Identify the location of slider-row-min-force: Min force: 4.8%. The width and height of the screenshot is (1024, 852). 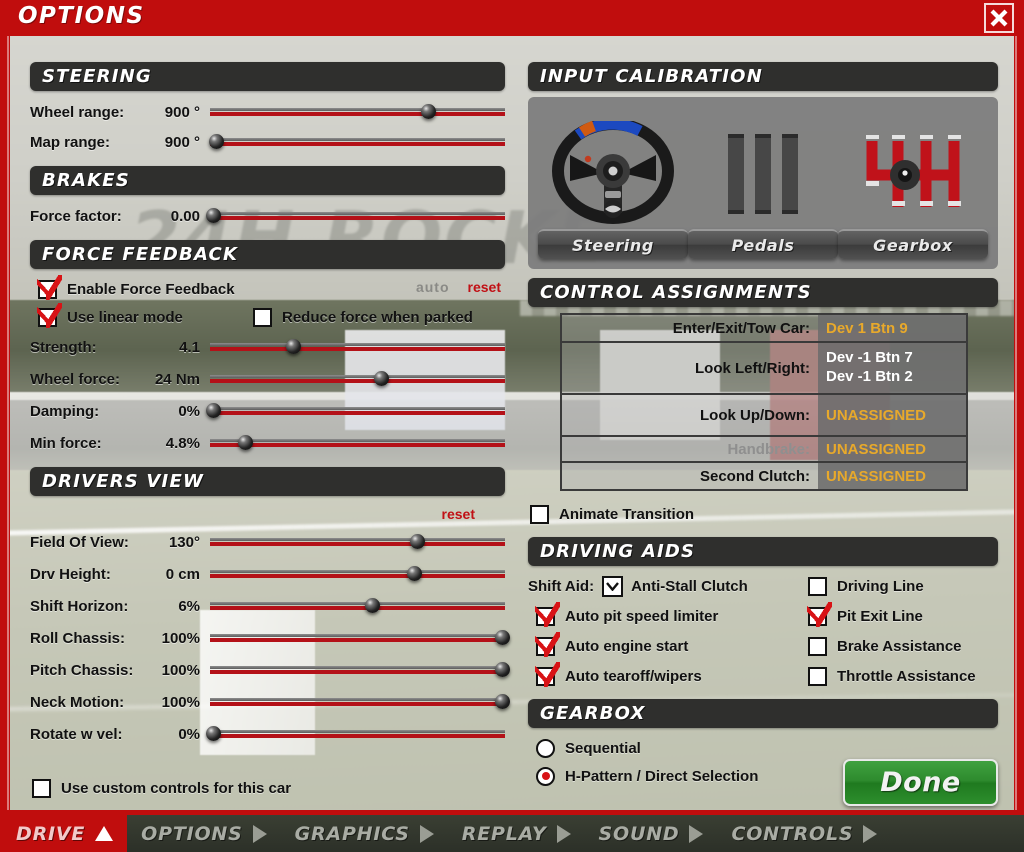
(267, 443).